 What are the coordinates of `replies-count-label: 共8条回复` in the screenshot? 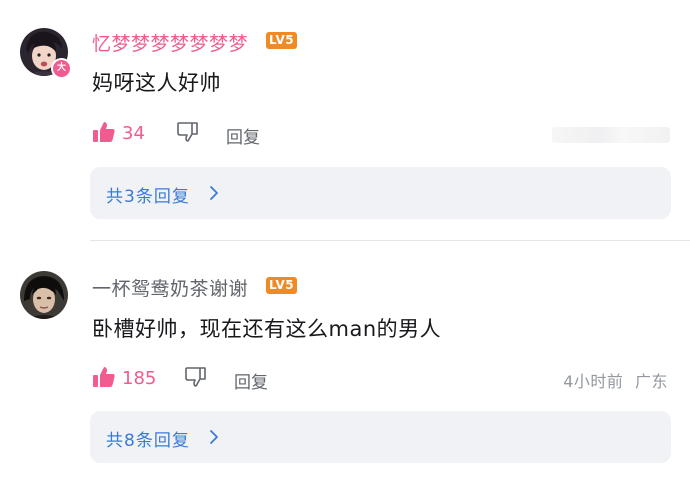 It's located at (148, 441).